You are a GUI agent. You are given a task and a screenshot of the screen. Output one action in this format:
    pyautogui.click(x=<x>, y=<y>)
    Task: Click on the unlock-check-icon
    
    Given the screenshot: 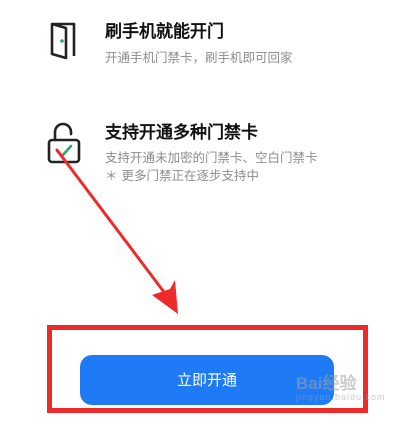 What is the action you would take?
    pyautogui.click(x=64, y=146)
    